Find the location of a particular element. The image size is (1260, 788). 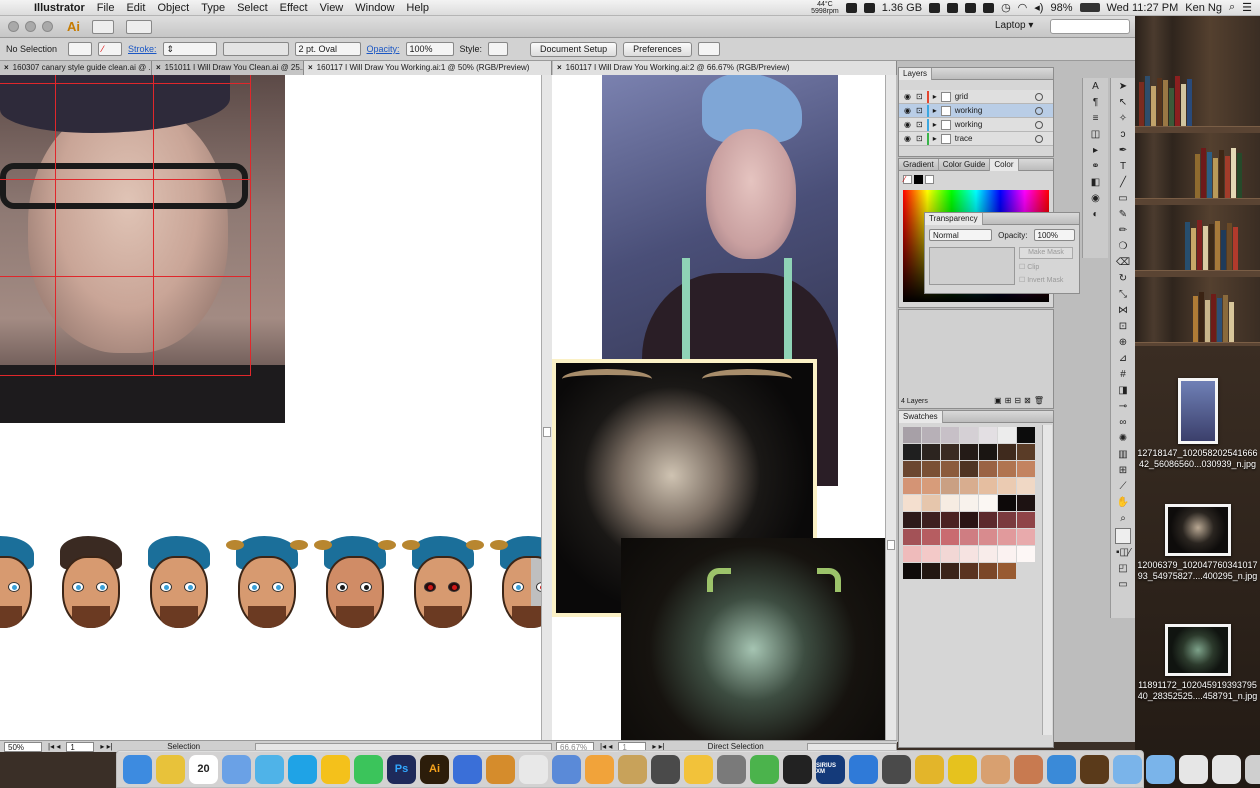

mesh-tool-icon: # is located at coordinates (1123, 375).